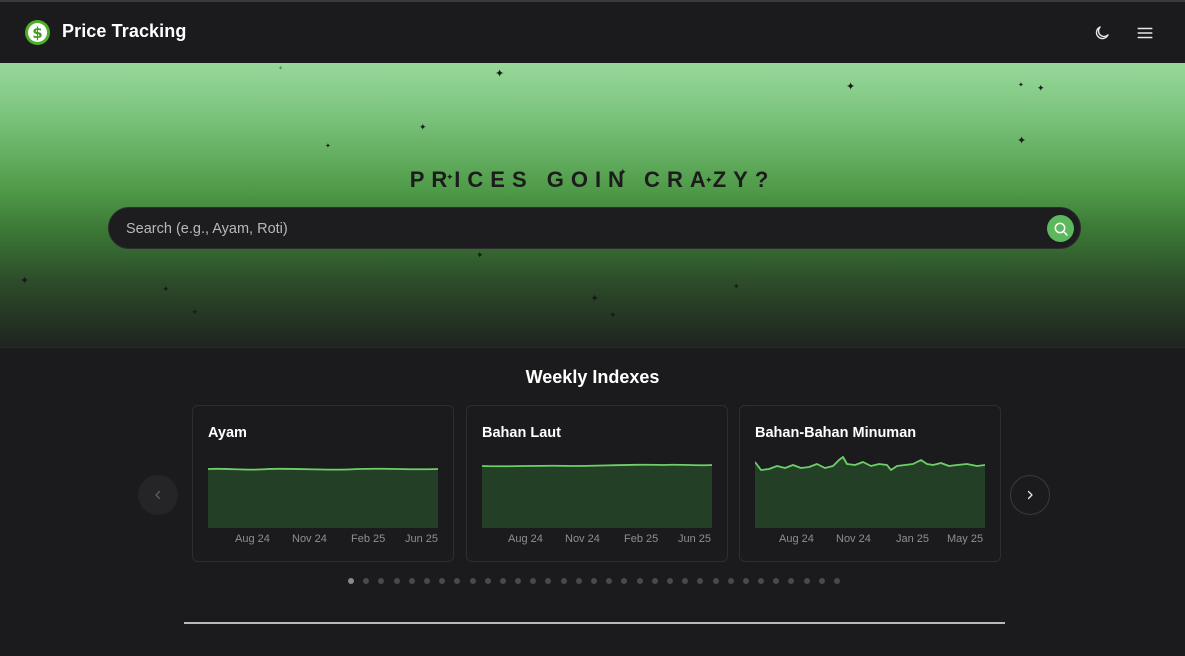 The width and height of the screenshot is (1185, 656). I want to click on chevron-right-icon, so click(1030, 495).